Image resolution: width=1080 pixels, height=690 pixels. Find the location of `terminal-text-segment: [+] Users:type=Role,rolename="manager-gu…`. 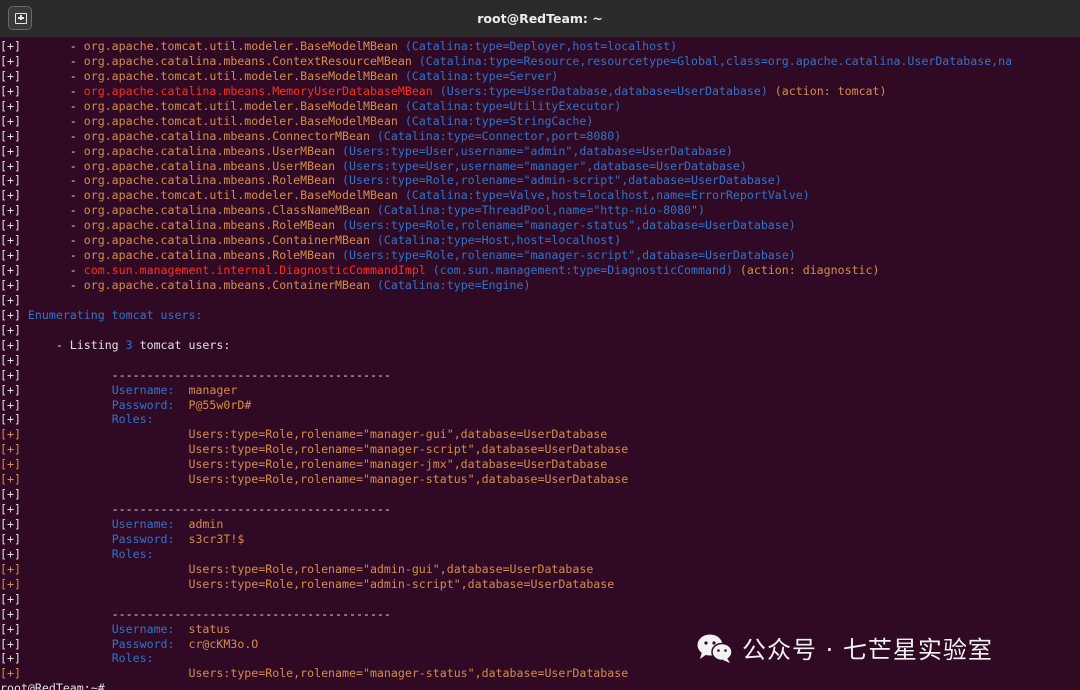

terminal-text-segment: [+] Users:type=Role,rolename="manager-gu… is located at coordinates (304, 434).